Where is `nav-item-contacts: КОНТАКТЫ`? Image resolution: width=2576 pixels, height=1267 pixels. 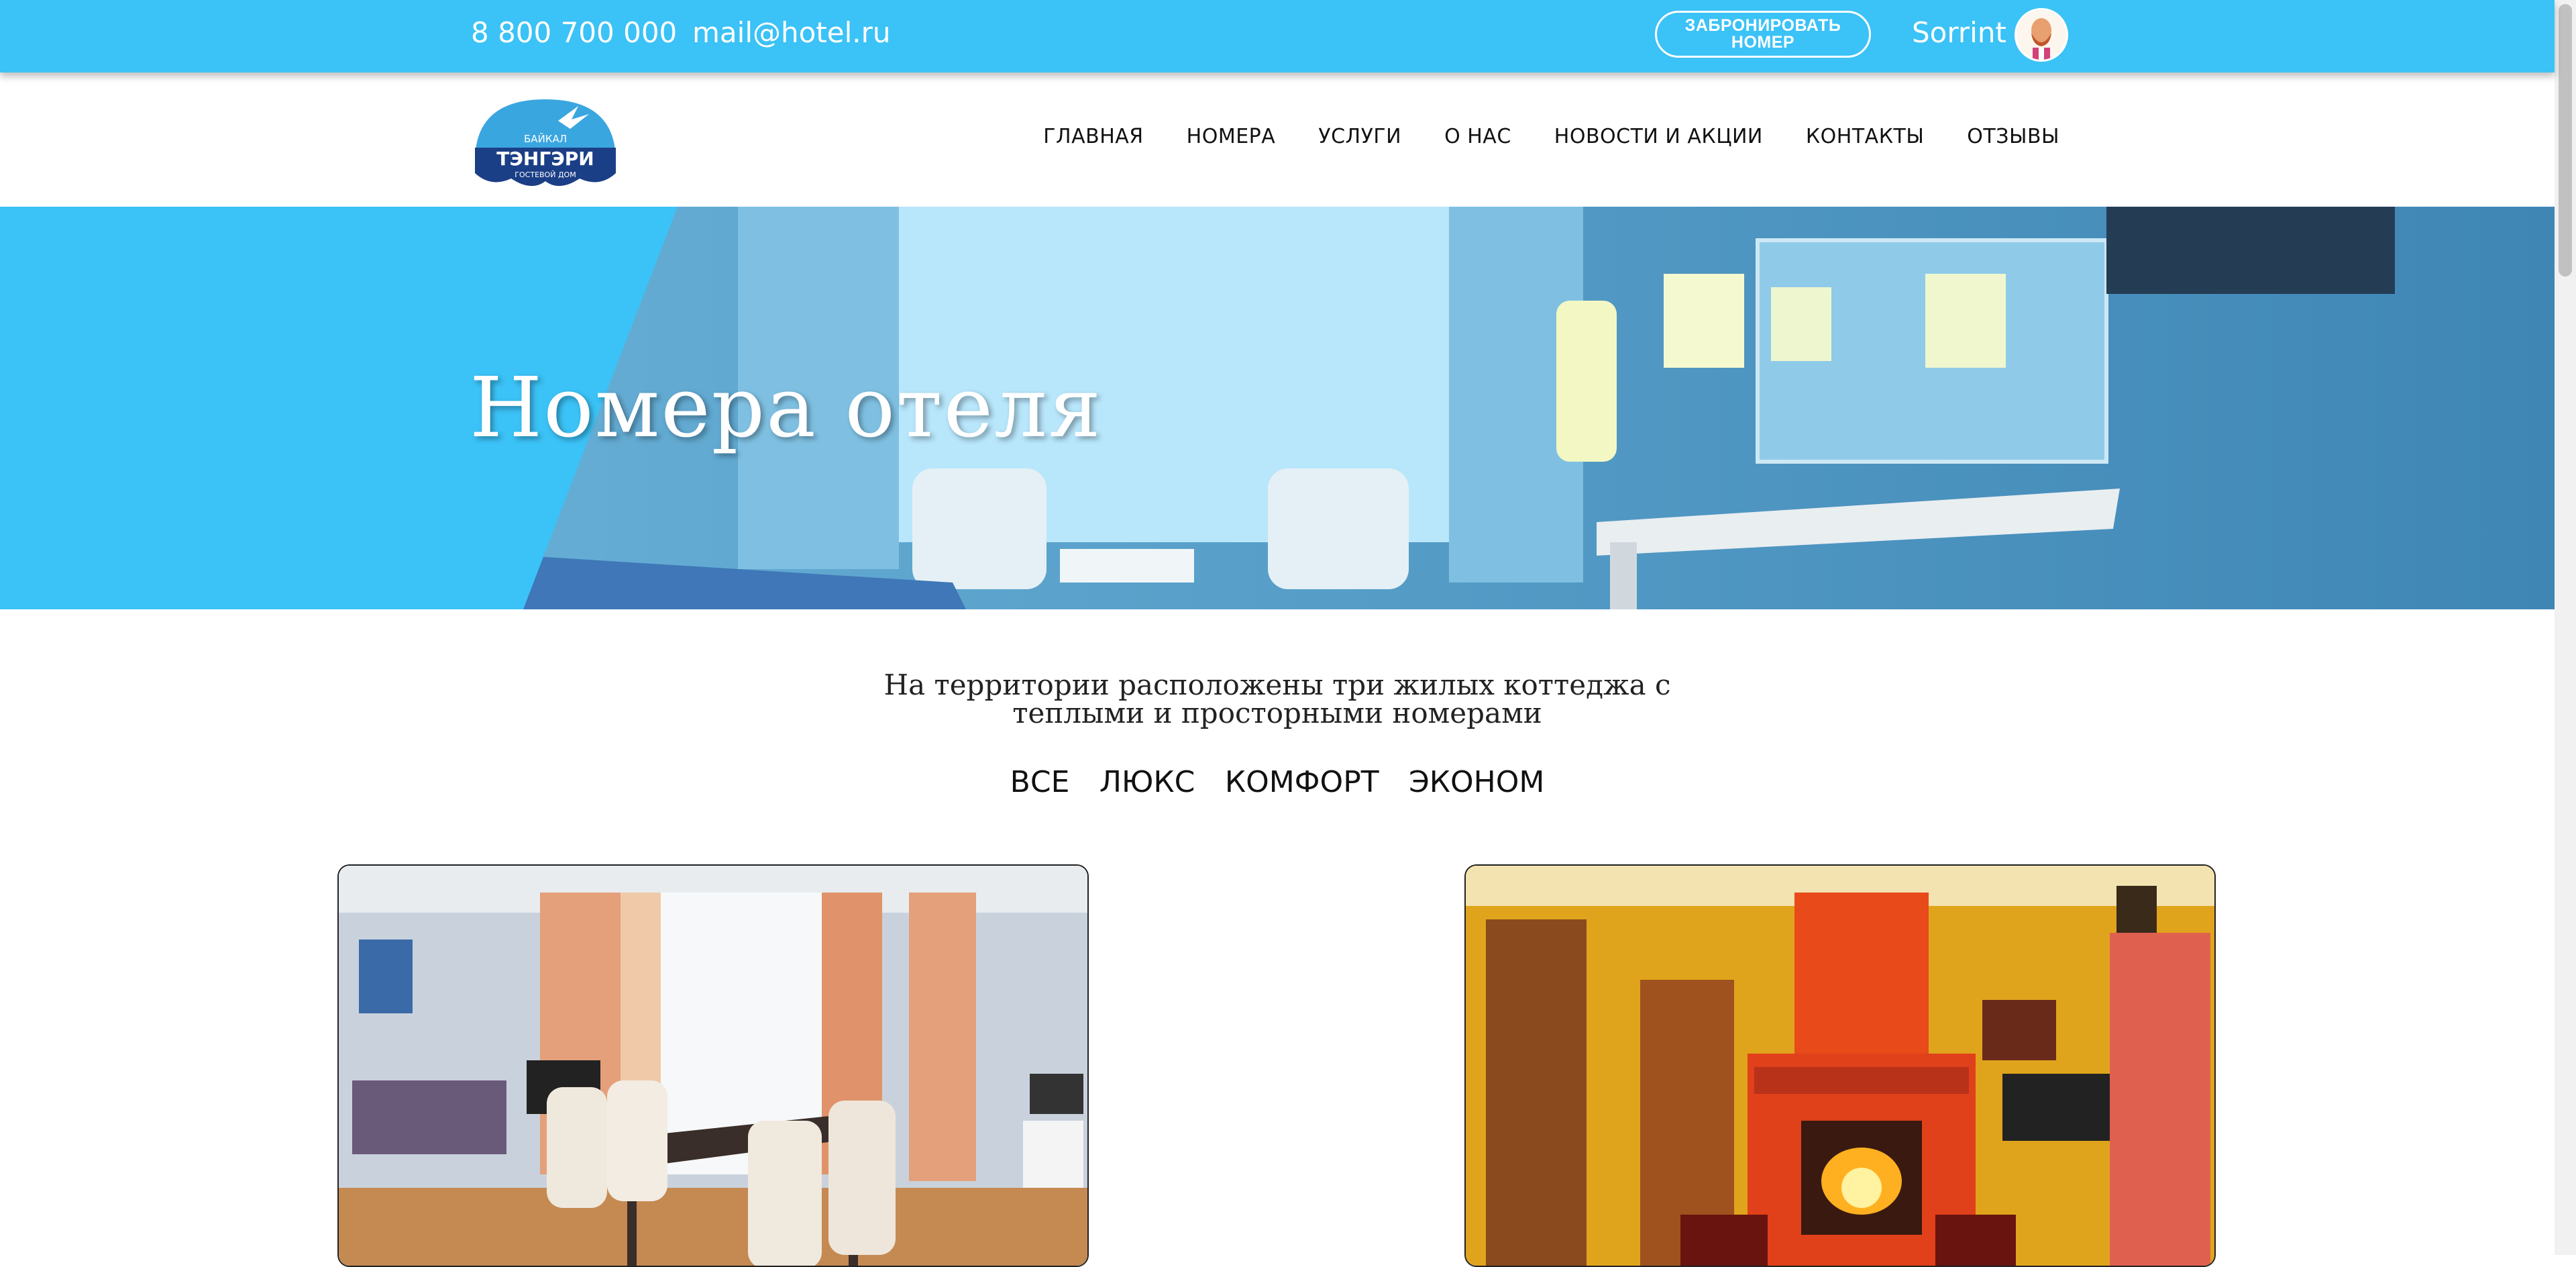
nav-item-contacts: КОНТАКТЫ is located at coordinates (1865, 136).